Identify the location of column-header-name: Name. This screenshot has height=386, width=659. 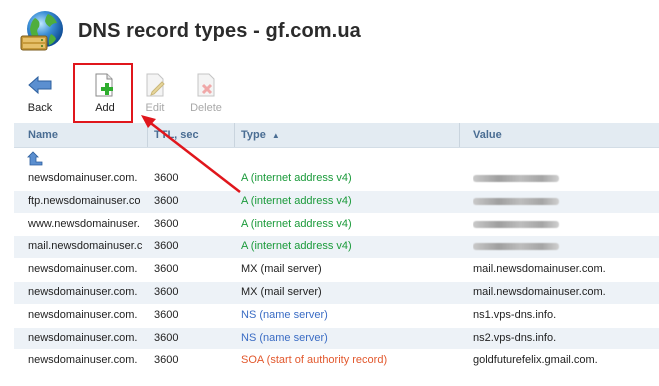
(43, 135).